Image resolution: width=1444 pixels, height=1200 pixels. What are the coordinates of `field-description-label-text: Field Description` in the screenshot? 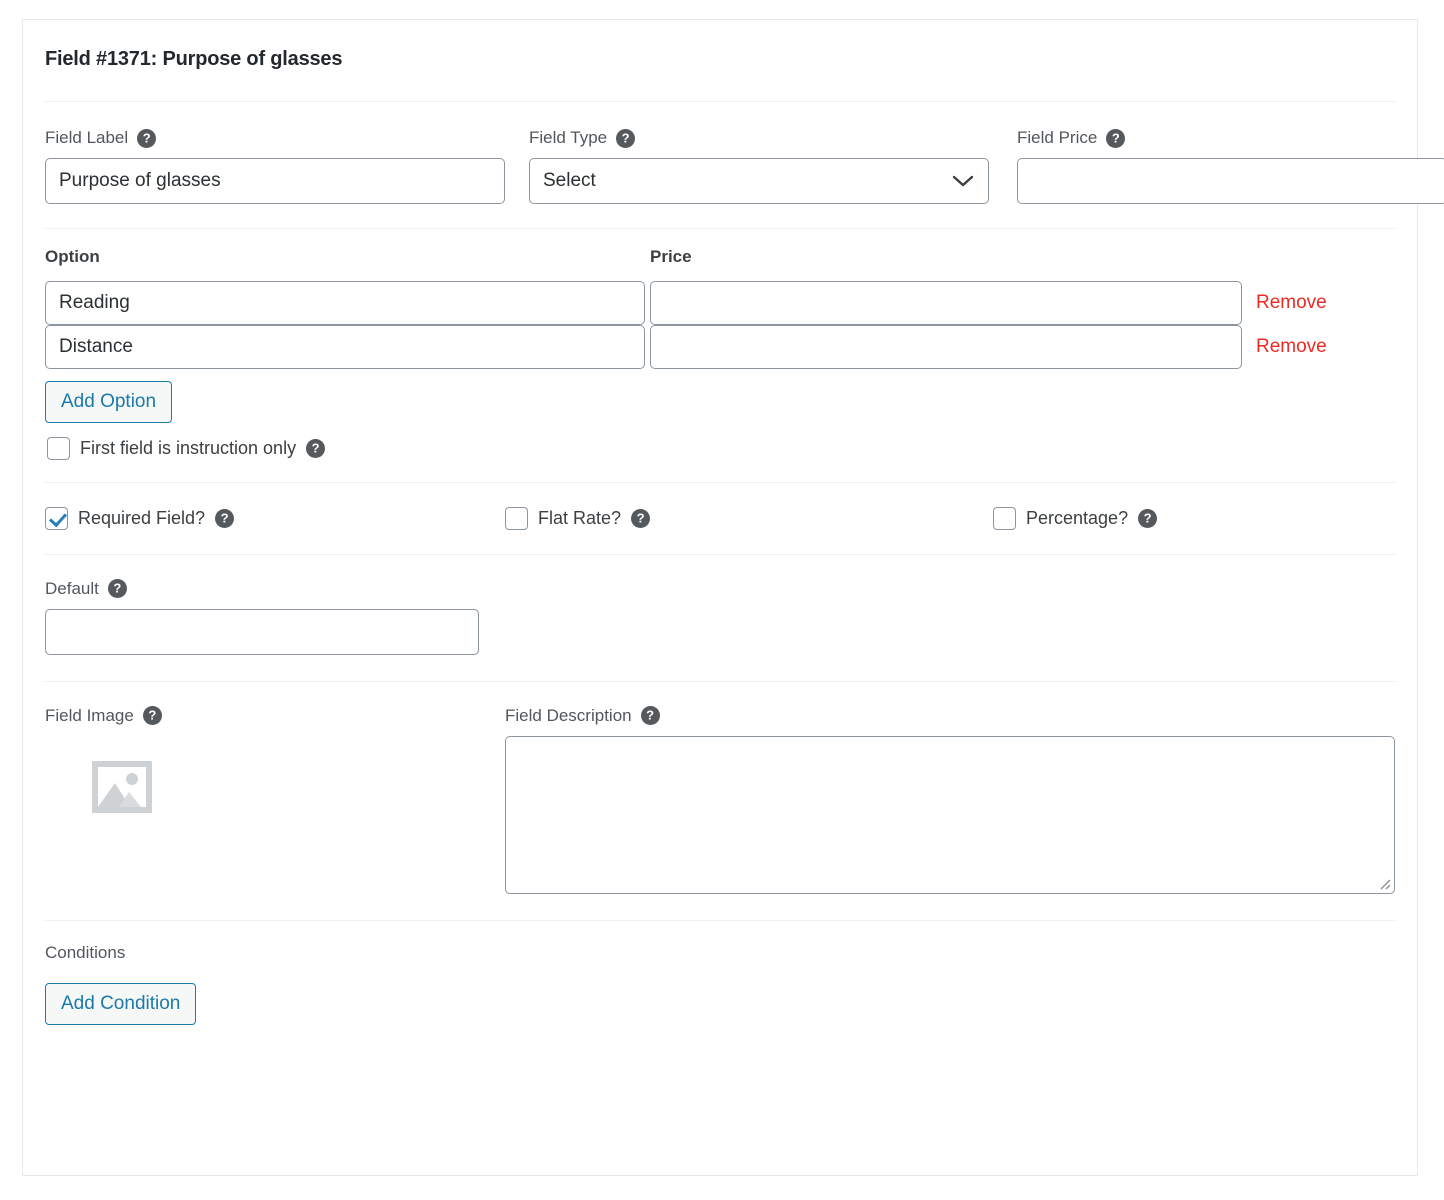 It's located at (568, 715).